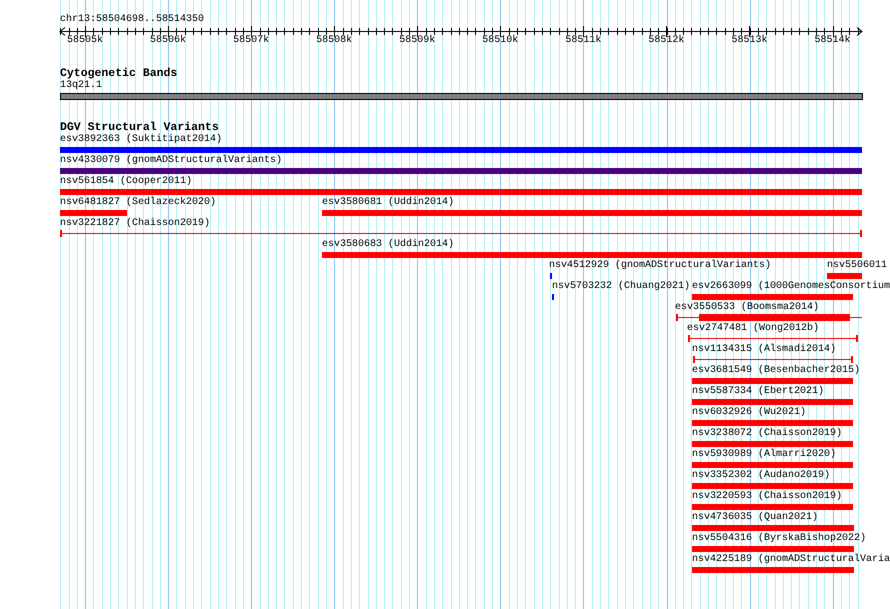  Describe the element at coordinates (791, 287) in the screenshot. I see `variant-label: esv2663099 (1000GenomesConsortium` at that location.